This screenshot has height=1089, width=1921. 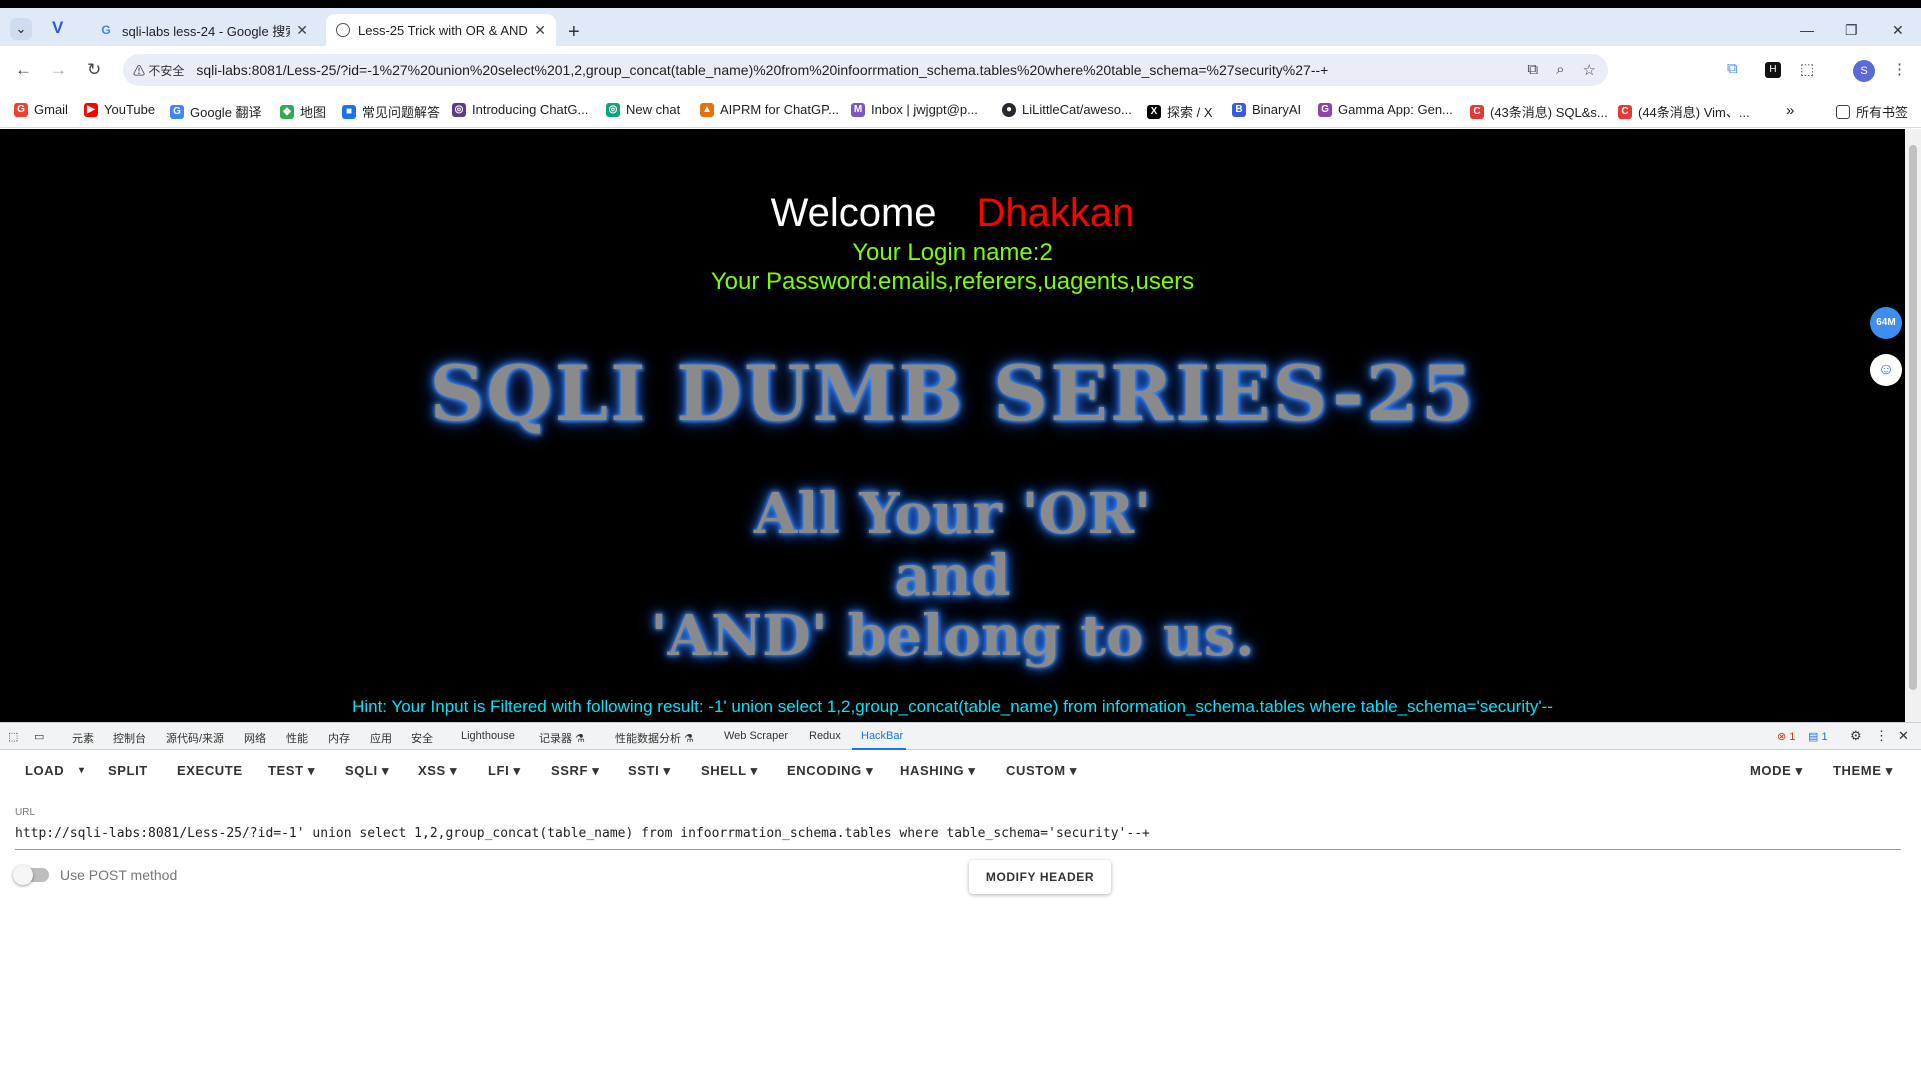 What do you see at coordinates (1790, 110) in the screenshot?
I see `bookmarks-overflow-icon: »` at bounding box center [1790, 110].